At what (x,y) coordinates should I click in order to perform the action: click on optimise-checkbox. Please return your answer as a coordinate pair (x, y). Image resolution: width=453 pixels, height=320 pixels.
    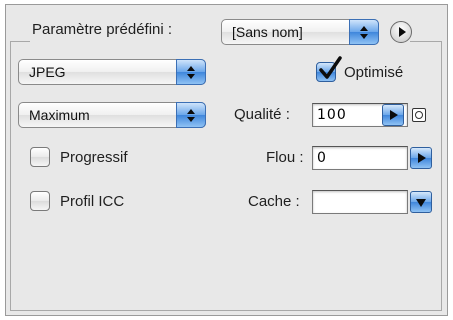
    Looking at the image, I should click on (329, 69).